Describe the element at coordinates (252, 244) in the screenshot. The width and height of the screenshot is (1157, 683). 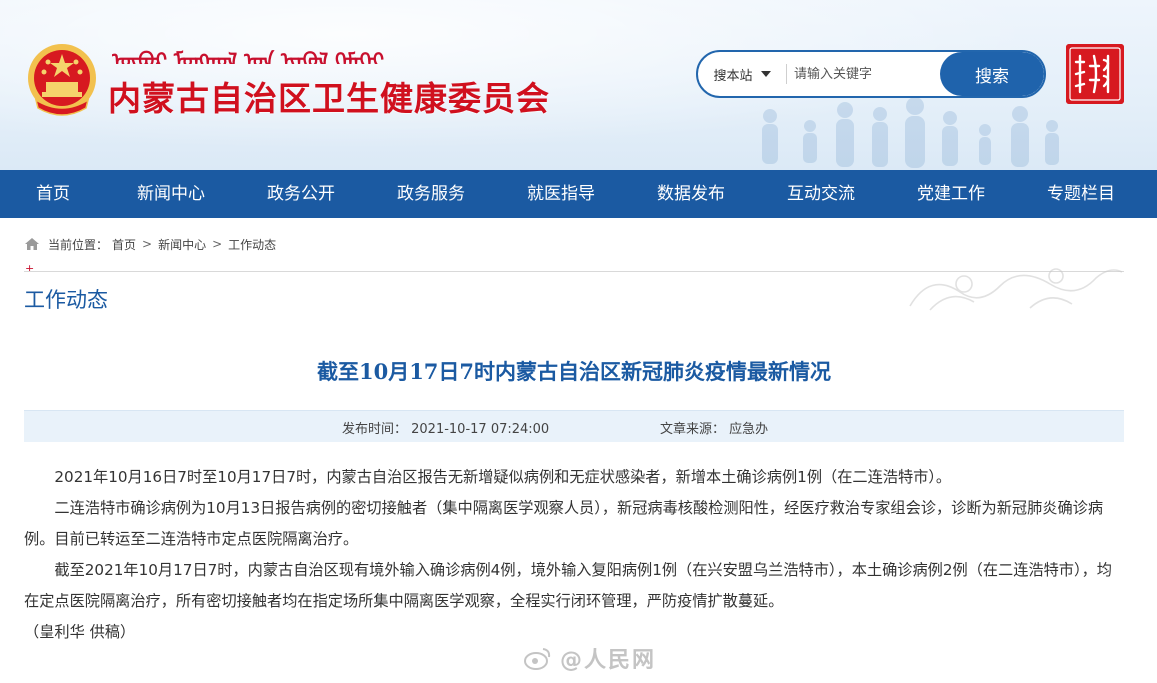
I see `breadcrumb-item-work-updates: 工作动态` at that location.